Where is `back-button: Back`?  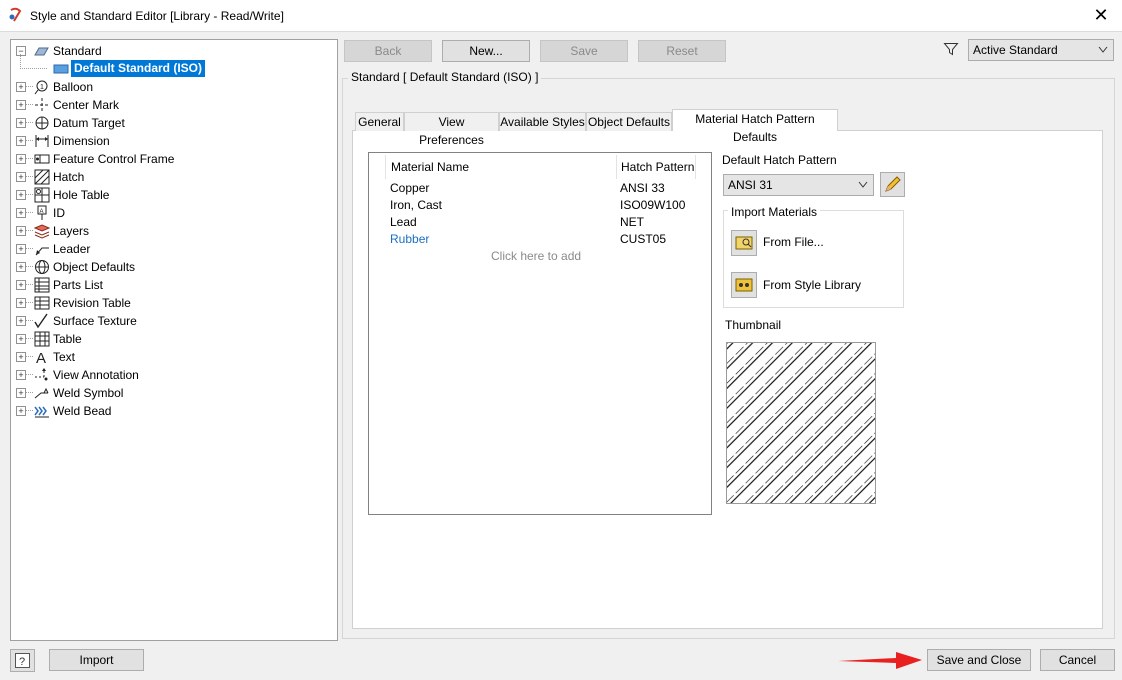 back-button: Back is located at coordinates (388, 51).